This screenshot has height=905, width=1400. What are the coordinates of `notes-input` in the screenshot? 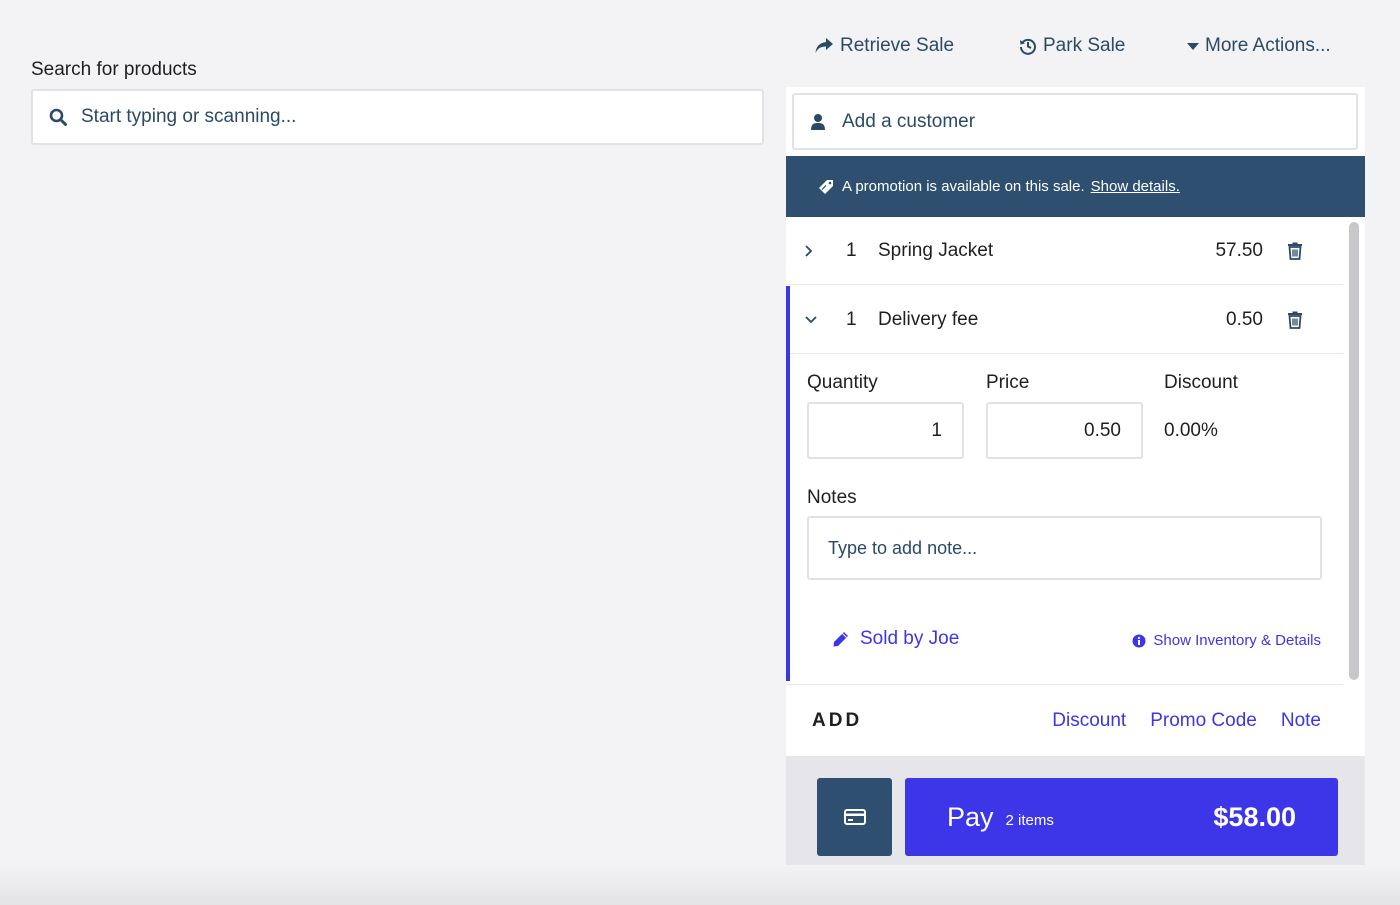 It's located at (1064, 548).